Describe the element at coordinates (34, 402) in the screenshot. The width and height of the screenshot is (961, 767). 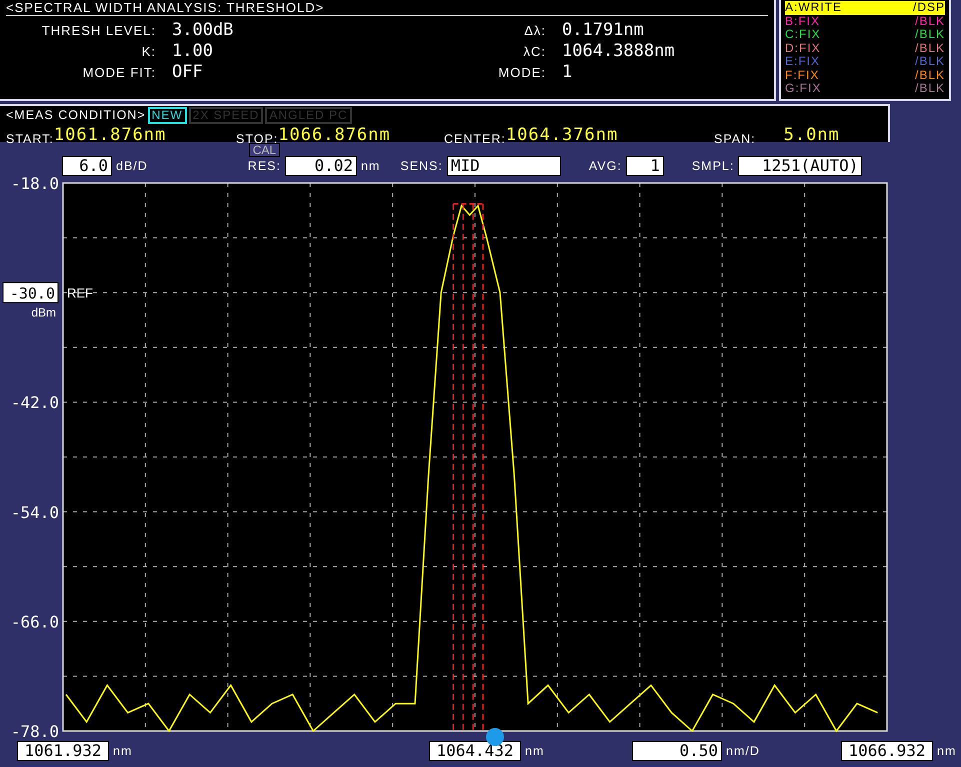
I see `y-axis-label: -42.0` at that location.